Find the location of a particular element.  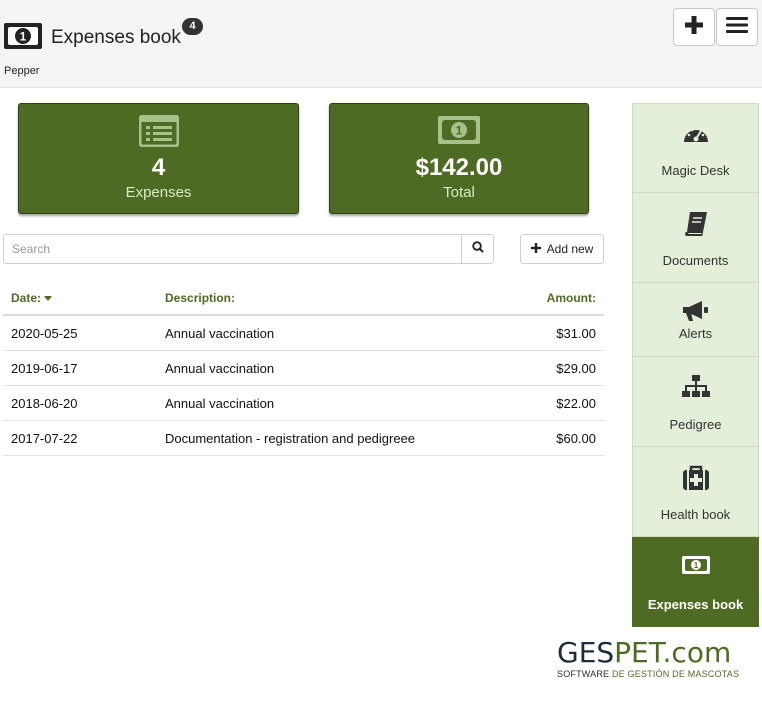

row-amount: $29.00 is located at coordinates (576, 368).